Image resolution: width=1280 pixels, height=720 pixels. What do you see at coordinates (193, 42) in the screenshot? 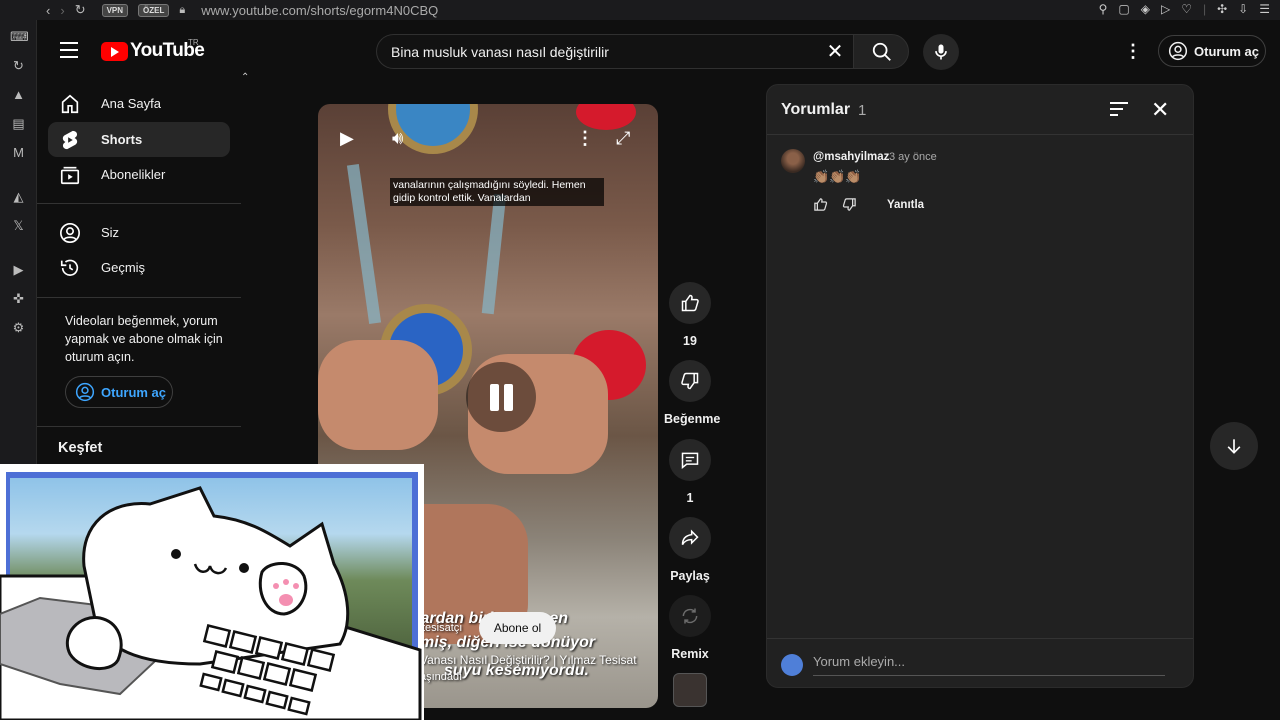
I see `region-code: TR` at bounding box center [193, 42].